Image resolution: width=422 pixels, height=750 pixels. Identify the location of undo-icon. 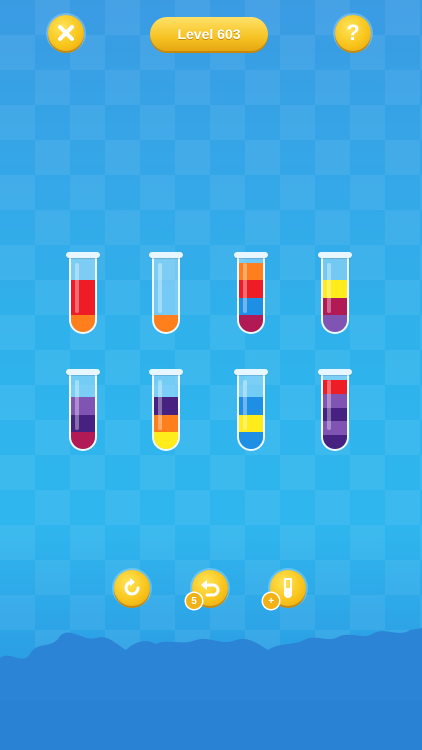
(210, 588).